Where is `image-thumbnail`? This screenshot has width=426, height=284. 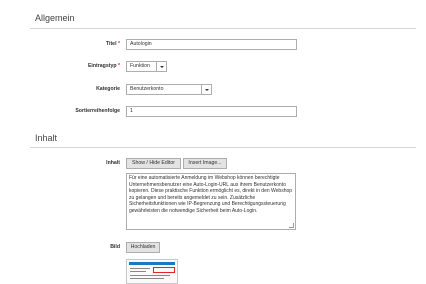 image-thumbnail is located at coordinates (152, 271).